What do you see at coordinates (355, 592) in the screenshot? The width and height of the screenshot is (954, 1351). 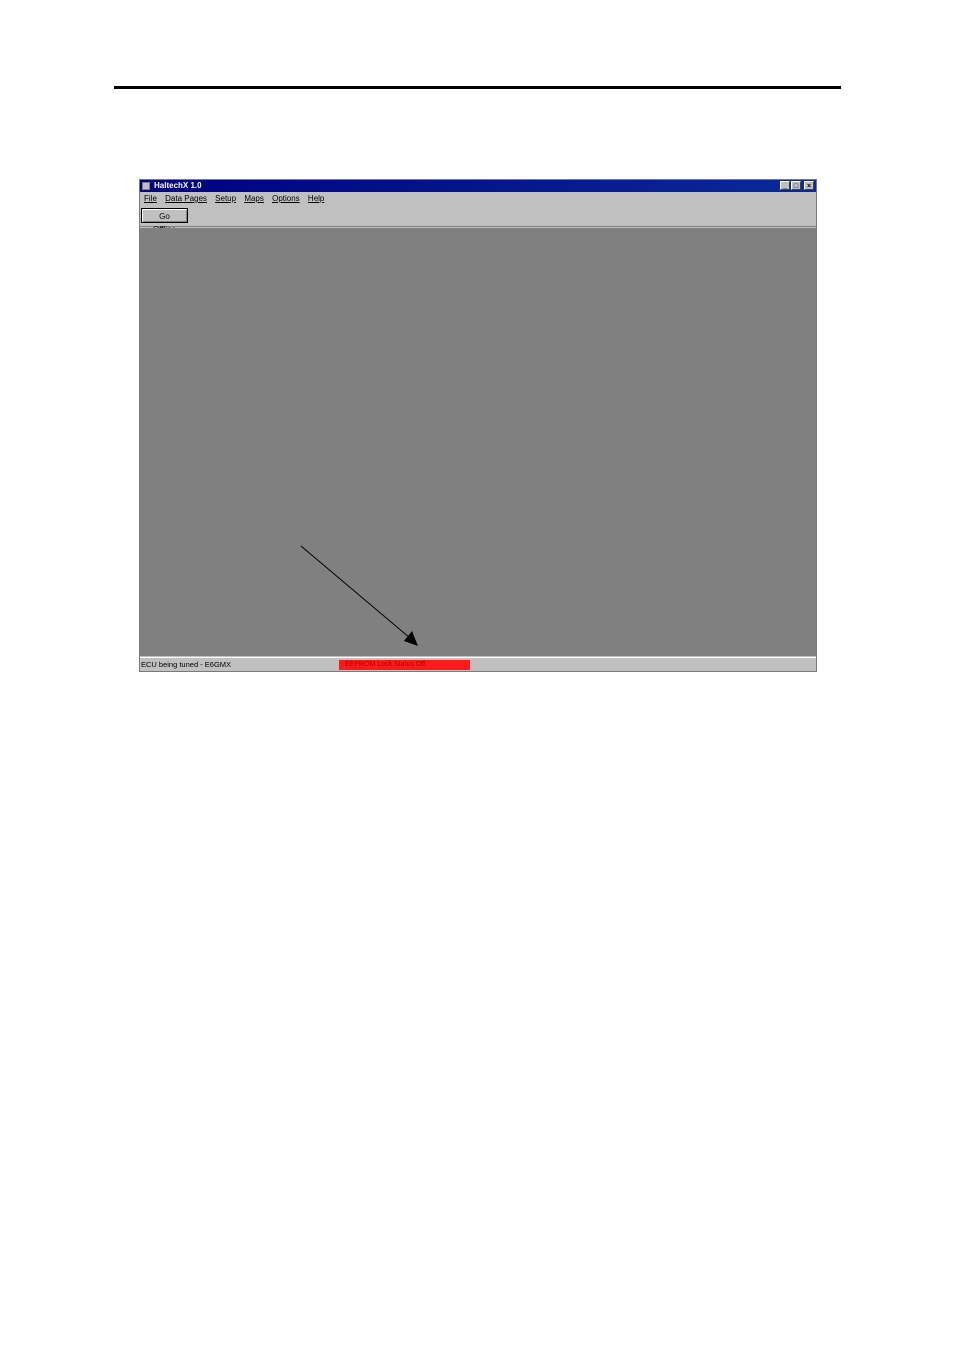 I see `arrow-line` at bounding box center [355, 592].